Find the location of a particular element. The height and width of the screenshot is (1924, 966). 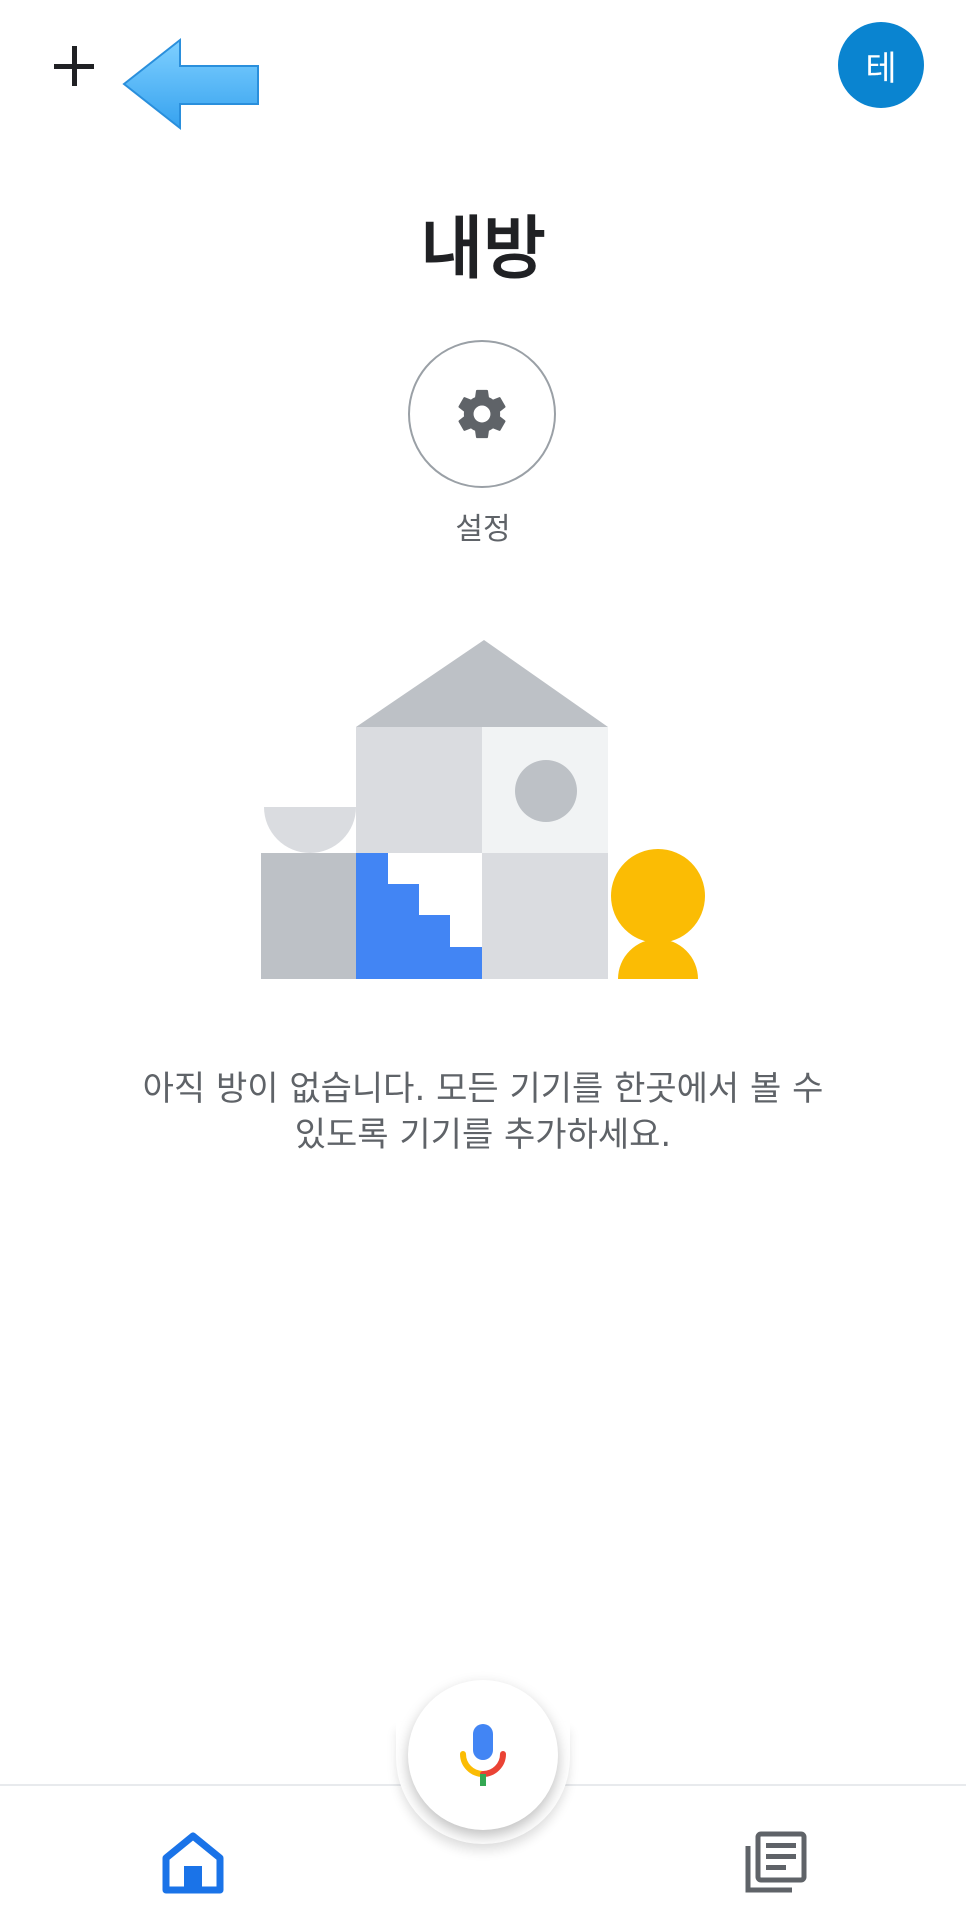

empty-state-line-1: 아직 방이 없습니다. 모든 기기를 한곳에서 볼 수 is located at coordinates (483, 1089).